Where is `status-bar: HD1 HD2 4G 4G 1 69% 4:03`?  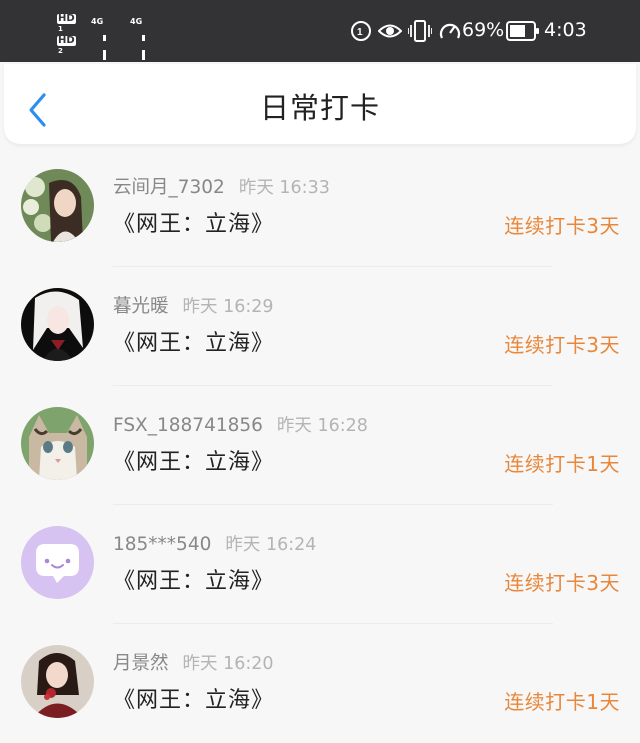
status-bar: HD1 HD2 4G 4G 1 69% 4:03 is located at coordinates (320, 49).